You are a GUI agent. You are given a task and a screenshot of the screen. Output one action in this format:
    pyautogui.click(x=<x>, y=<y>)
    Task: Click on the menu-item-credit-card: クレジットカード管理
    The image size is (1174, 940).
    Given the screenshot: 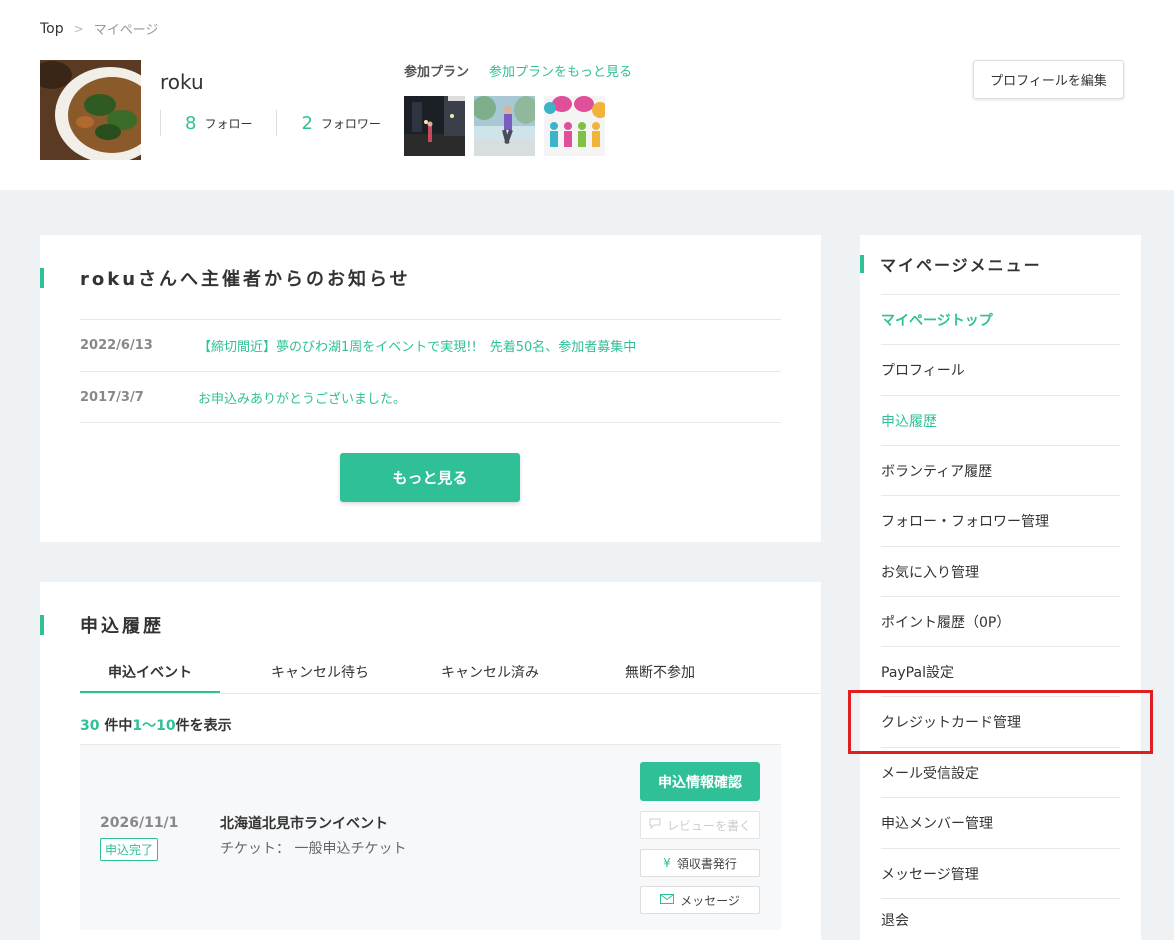 What is the action you would take?
    pyautogui.click(x=1000, y=721)
    